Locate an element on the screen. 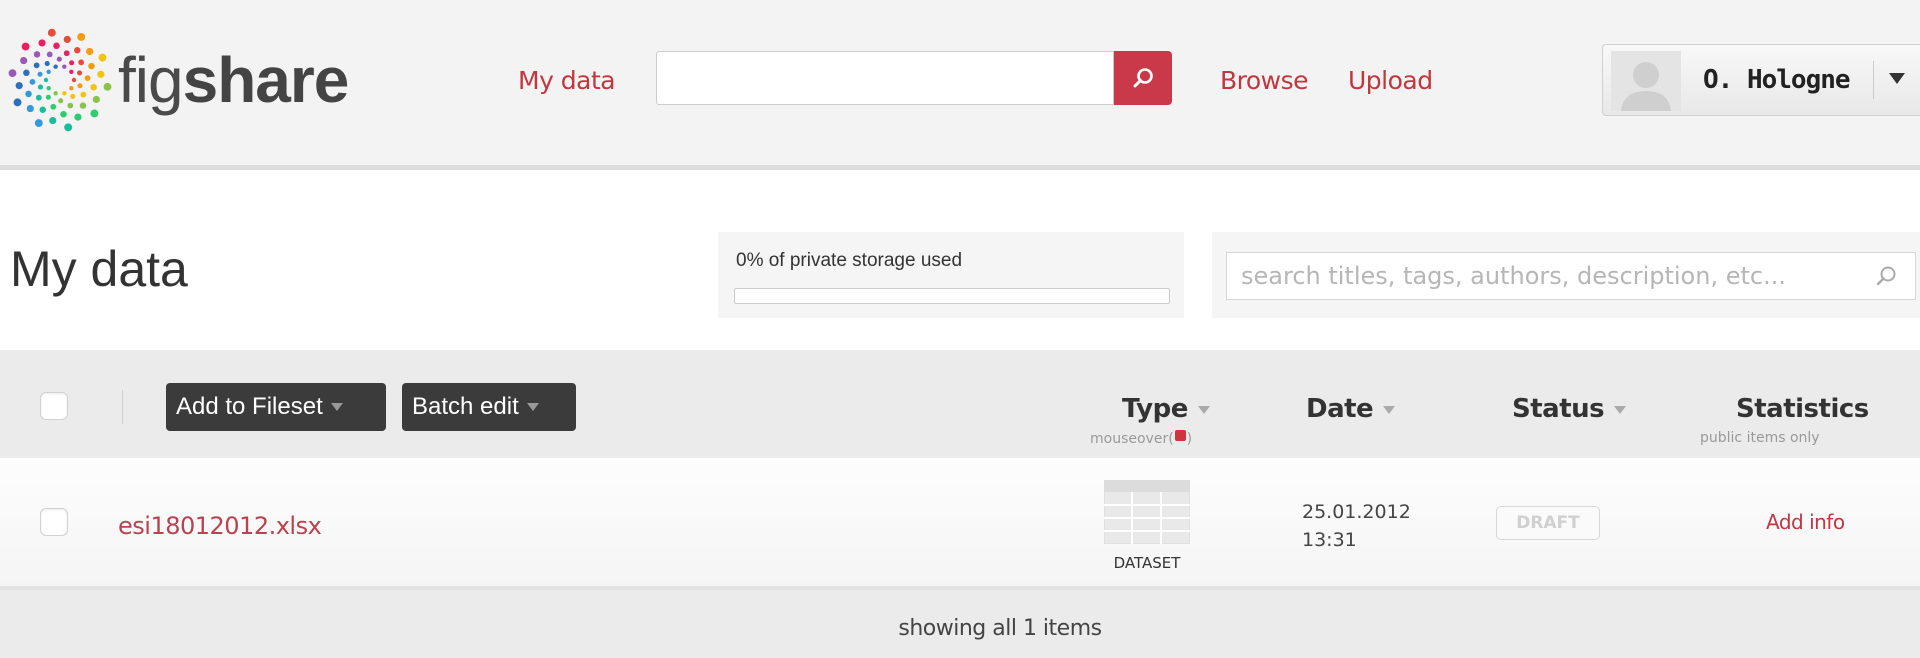 The width and height of the screenshot is (1920, 658). batch-edit-button: Batch edit is located at coordinates (489, 407).